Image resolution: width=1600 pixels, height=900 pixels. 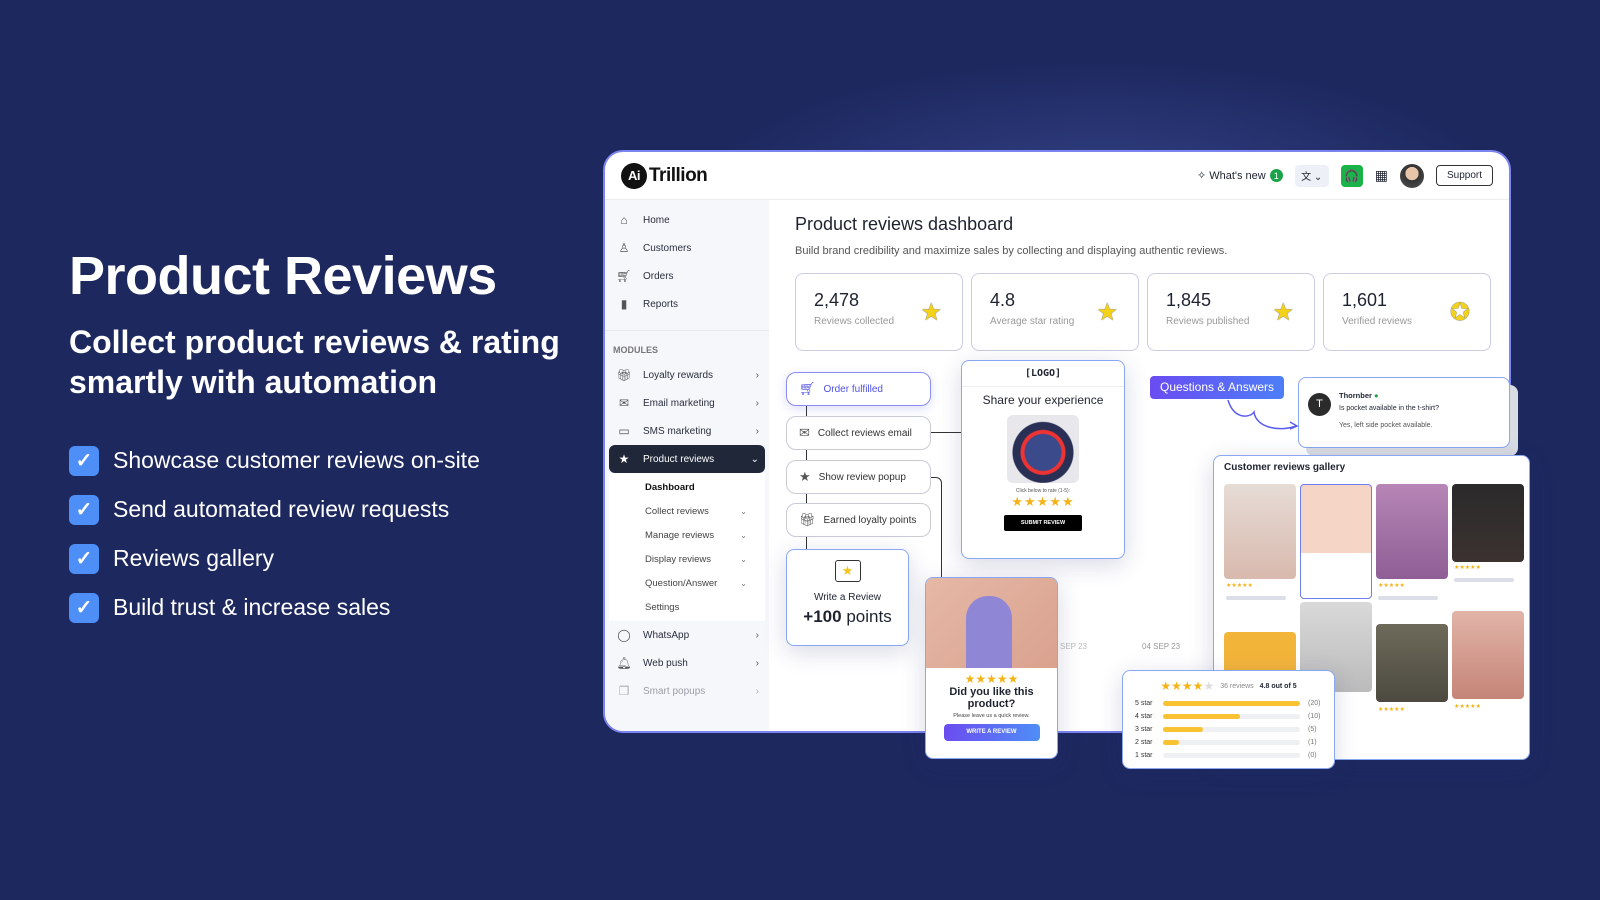 What do you see at coordinates (1073, 646) in the screenshot?
I see `chart-date-label: SEP 23` at bounding box center [1073, 646].